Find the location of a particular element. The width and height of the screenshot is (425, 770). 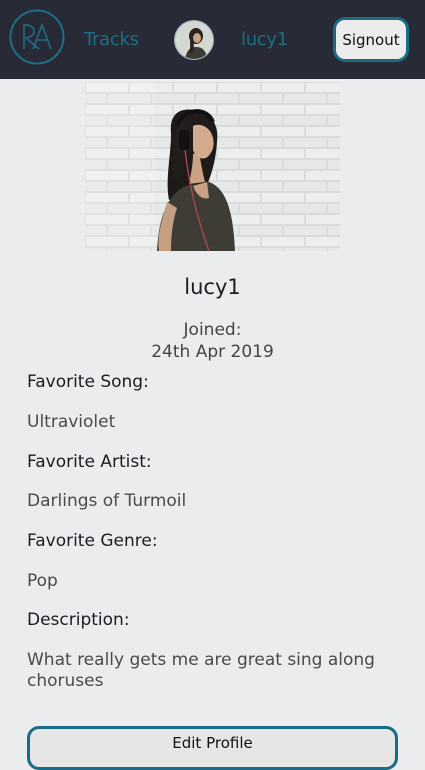

profile-username: lucy1 is located at coordinates (212, 287).